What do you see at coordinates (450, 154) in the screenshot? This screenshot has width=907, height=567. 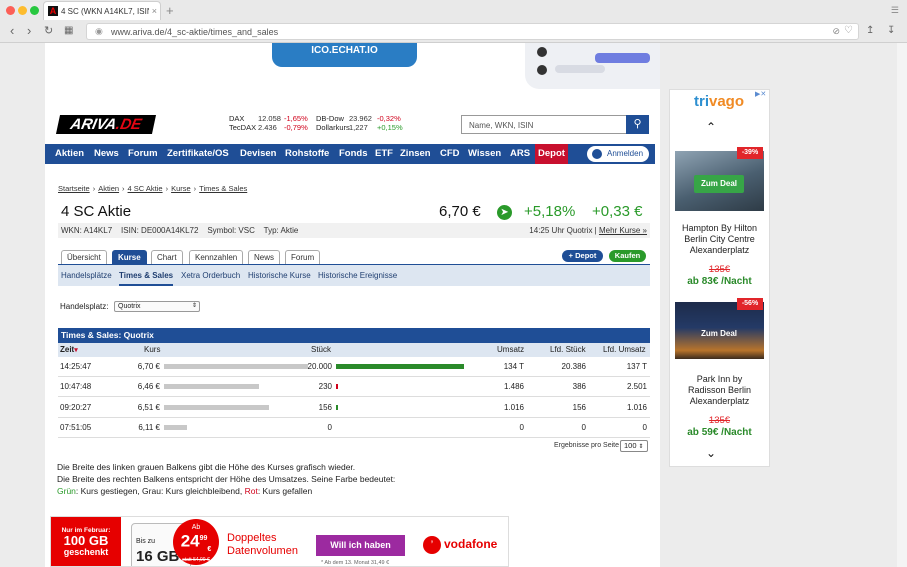 I see `nav-item-cfd: CFD` at bounding box center [450, 154].